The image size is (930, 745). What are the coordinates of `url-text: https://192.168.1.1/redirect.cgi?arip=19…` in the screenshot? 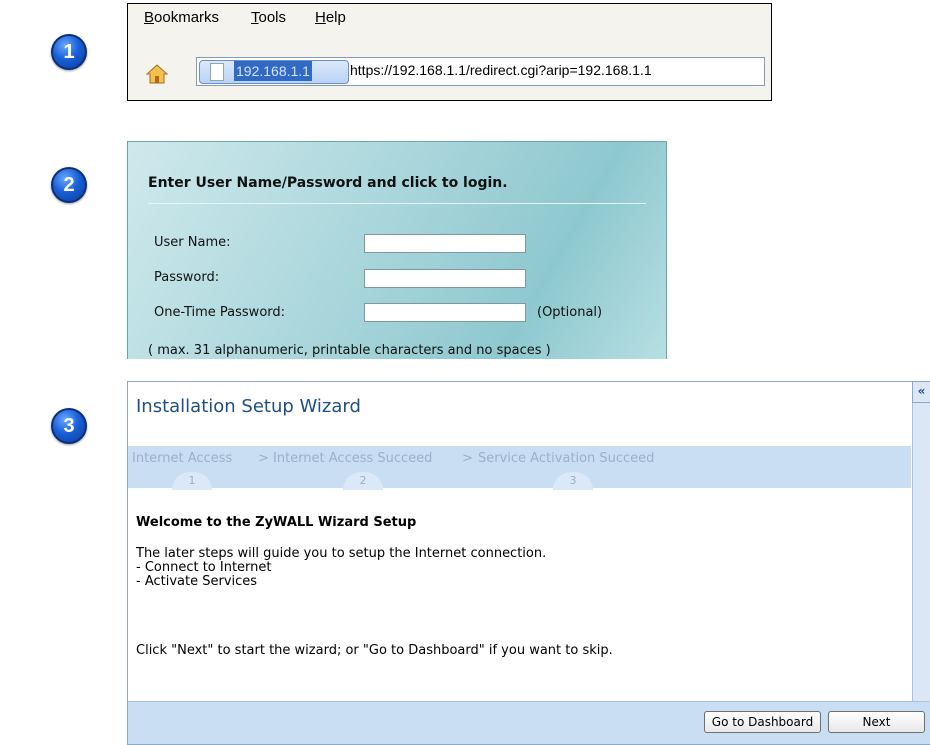 It's located at (501, 70).